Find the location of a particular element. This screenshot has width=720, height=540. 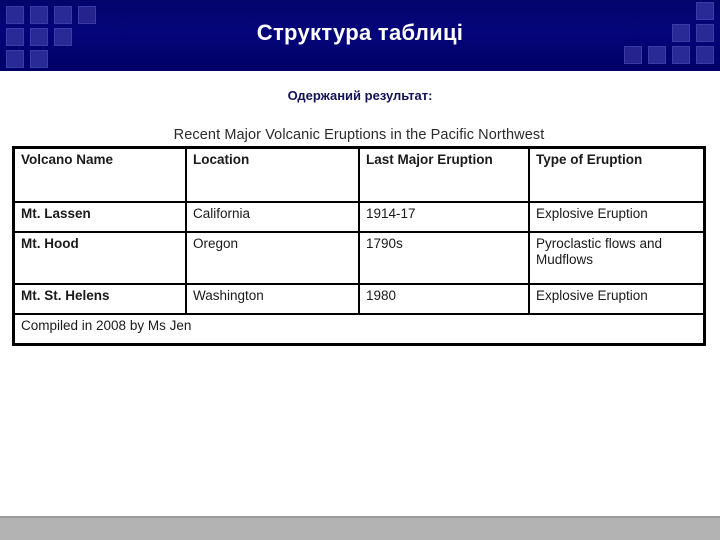

cell-volcano-name: Mt. St. Helens is located at coordinates (100, 299).